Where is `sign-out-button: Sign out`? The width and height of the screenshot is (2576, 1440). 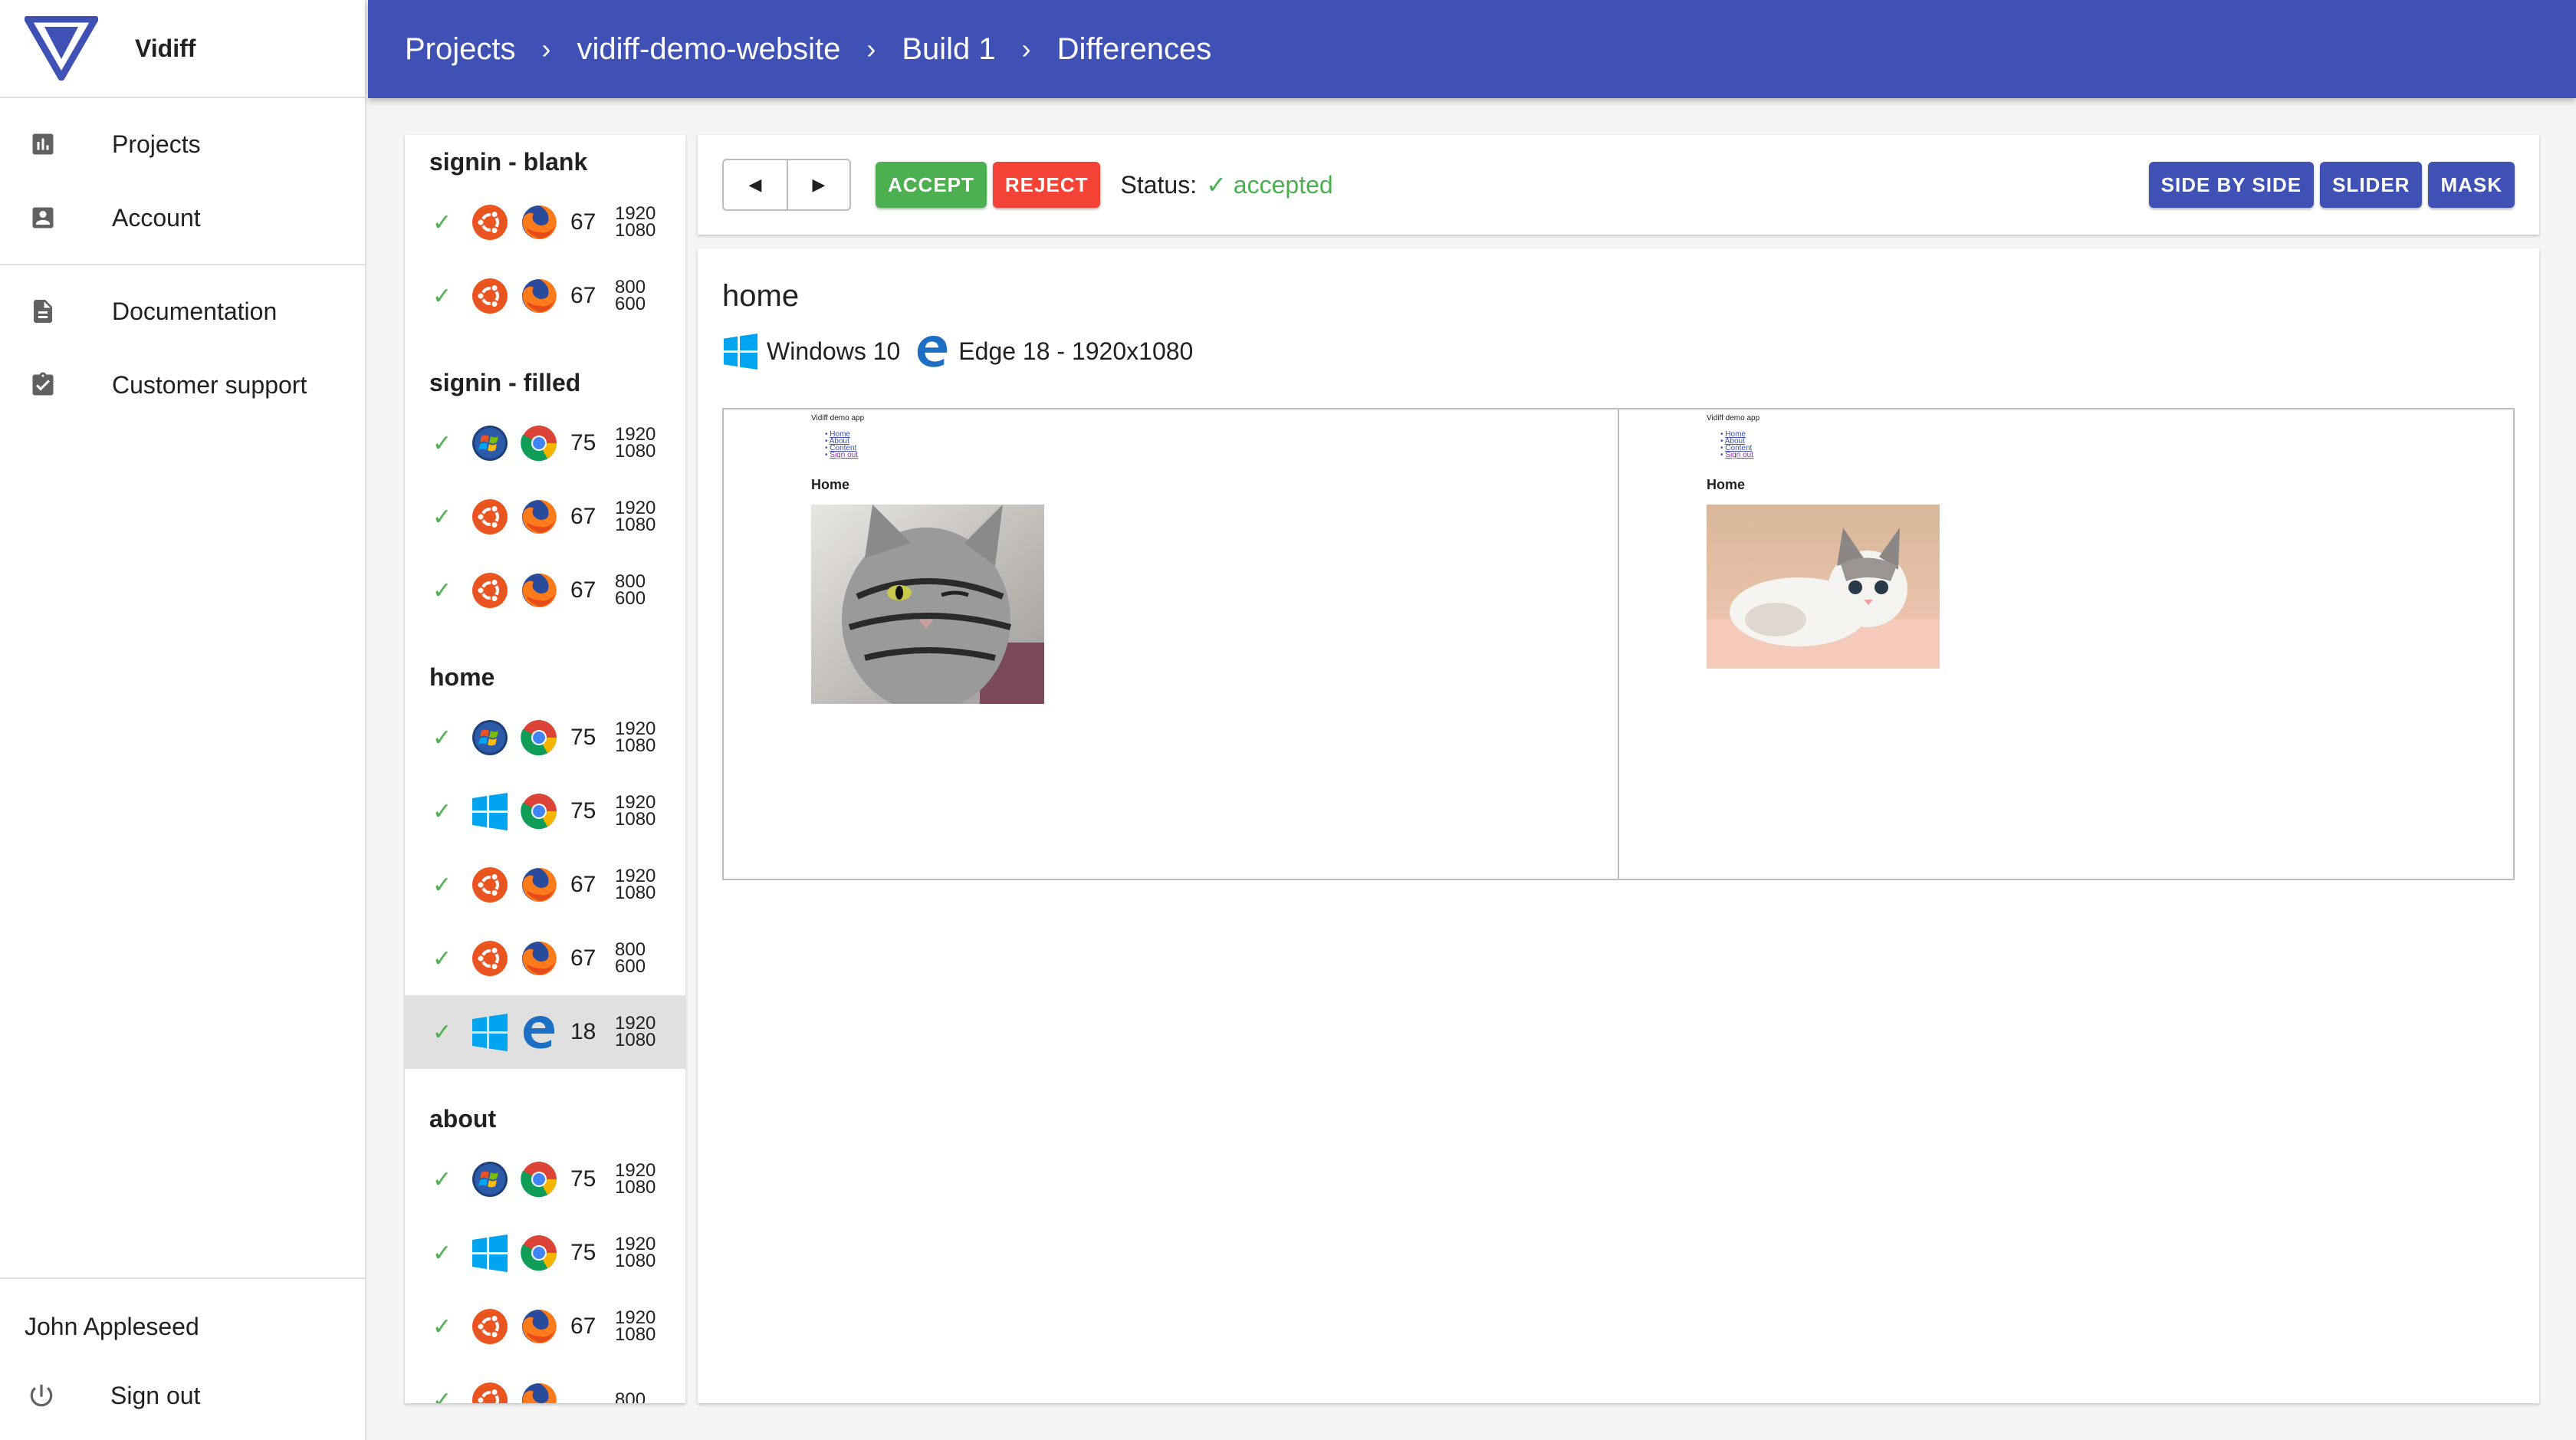
sign-out-button: Sign out is located at coordinates (182, 1395).